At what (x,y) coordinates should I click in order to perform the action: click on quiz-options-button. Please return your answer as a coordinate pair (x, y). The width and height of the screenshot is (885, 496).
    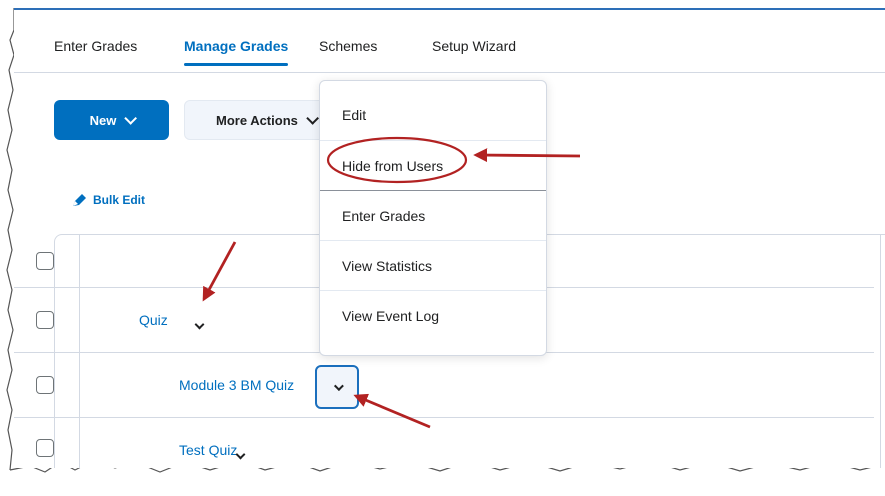
    Looking at the image, I should click on (199, 324).